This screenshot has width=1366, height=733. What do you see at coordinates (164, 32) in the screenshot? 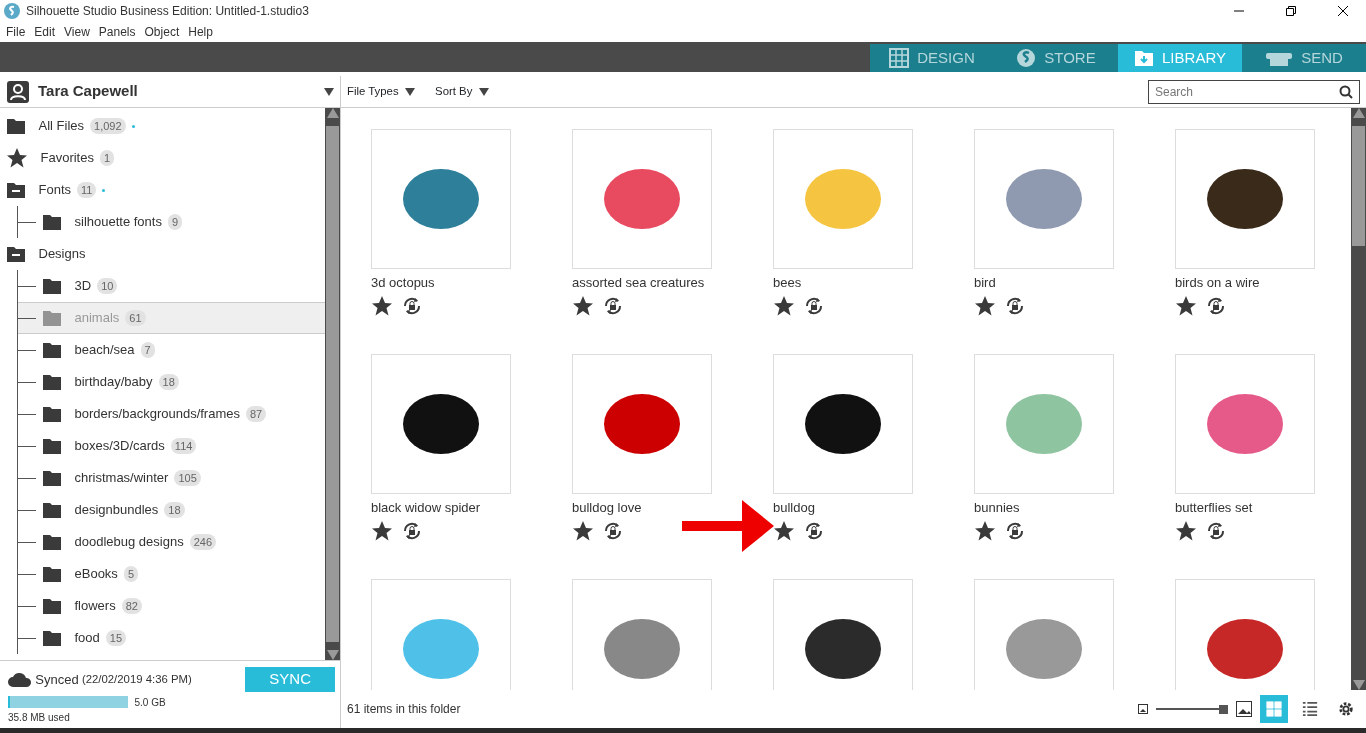
I see `menu-item: Object` at bounding box center [164, 32].